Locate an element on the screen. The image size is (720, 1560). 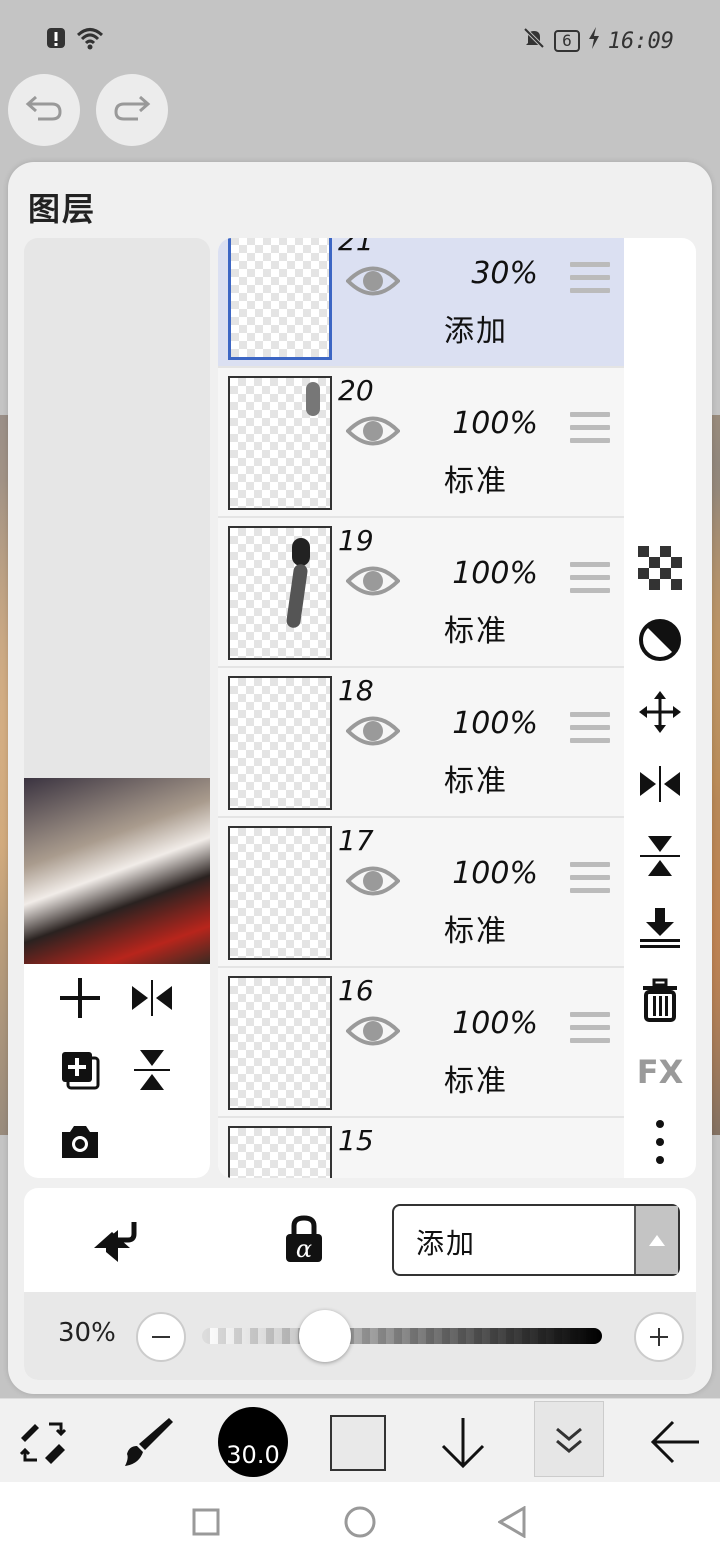
alert-icon is located at coordinates (56, 40).